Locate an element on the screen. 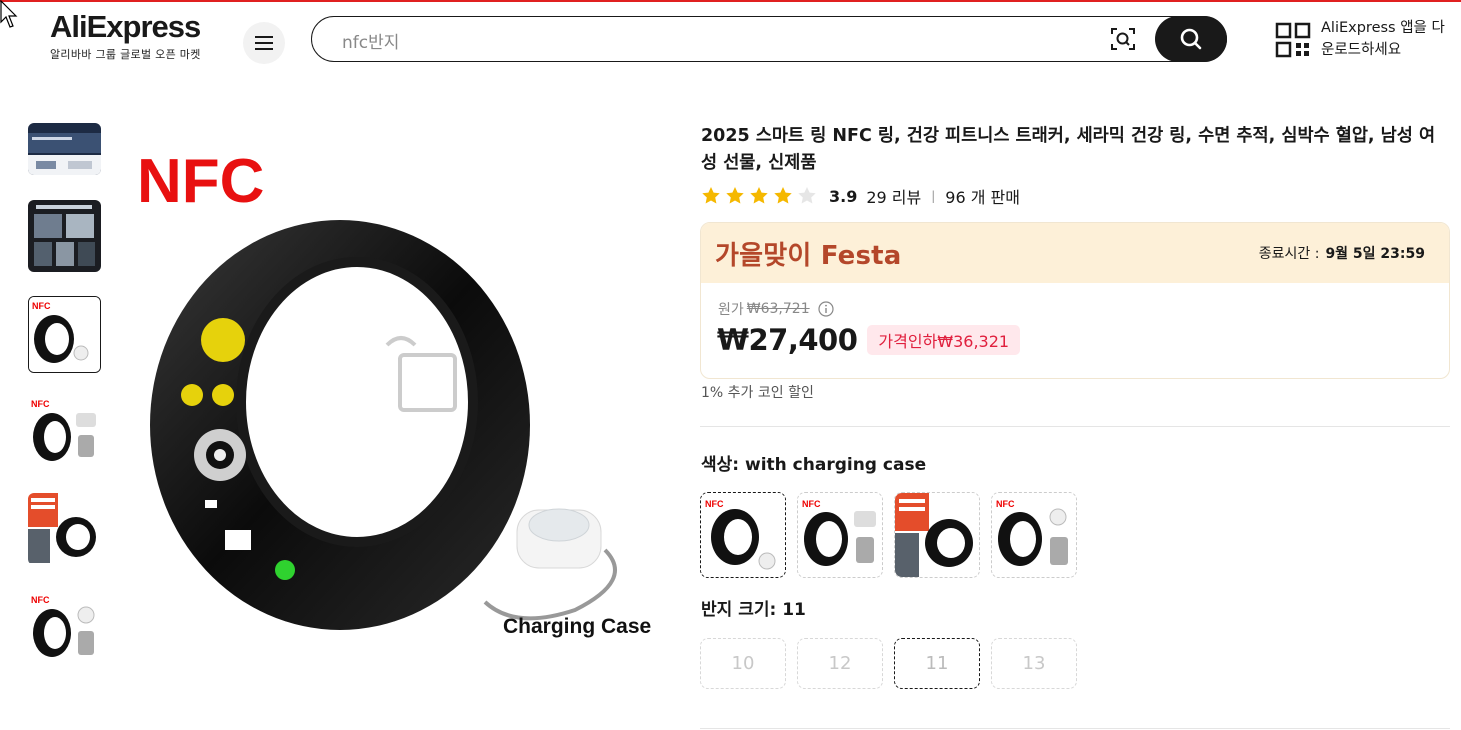 The width and height of the screenshot is (1461, 730). color-swatches: NFC NFC NFC is located at coordinates (888, 535).